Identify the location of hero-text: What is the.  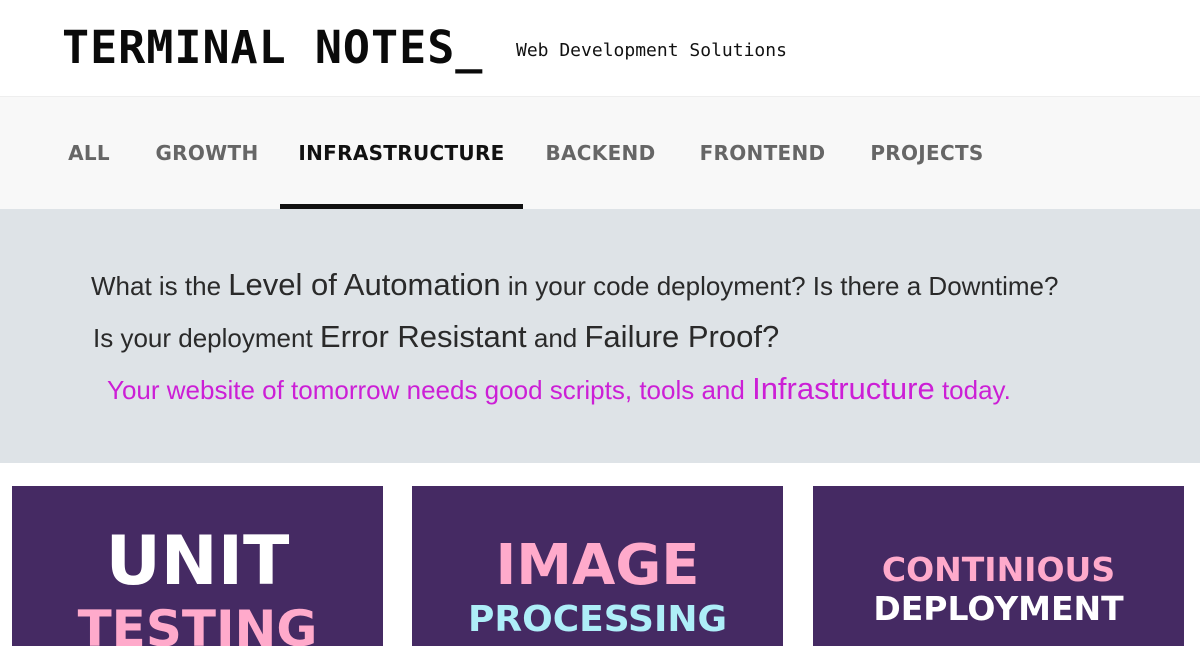
(156, 286).